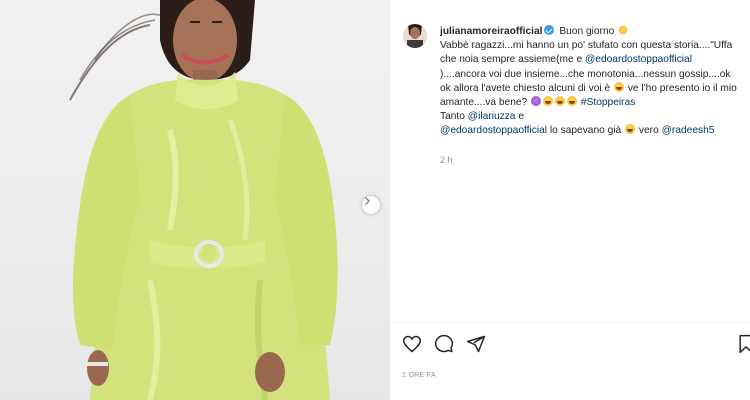 The image size is (750, 400). Describe the element at coordinates (648, 131) in the screenshot. I see `caption-vero: vero` at that location.